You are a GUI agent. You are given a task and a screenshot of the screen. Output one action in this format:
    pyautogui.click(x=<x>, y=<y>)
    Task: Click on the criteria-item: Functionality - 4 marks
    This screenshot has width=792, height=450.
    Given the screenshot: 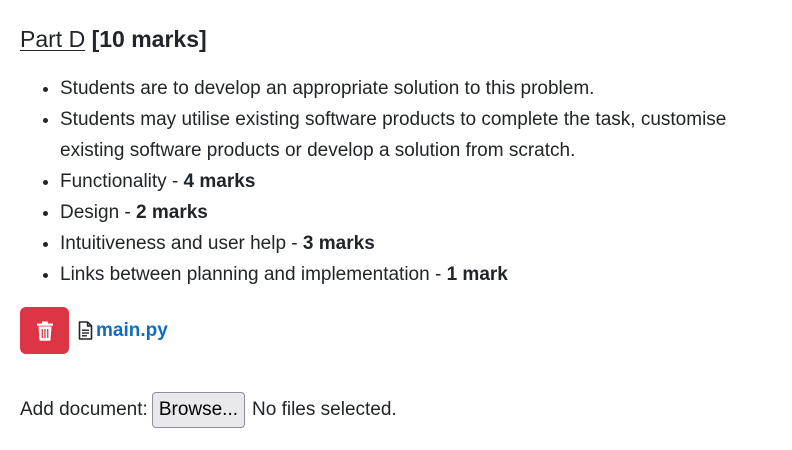 What is the action you would take?
    pyautogui.click(x=425, y=181)
    